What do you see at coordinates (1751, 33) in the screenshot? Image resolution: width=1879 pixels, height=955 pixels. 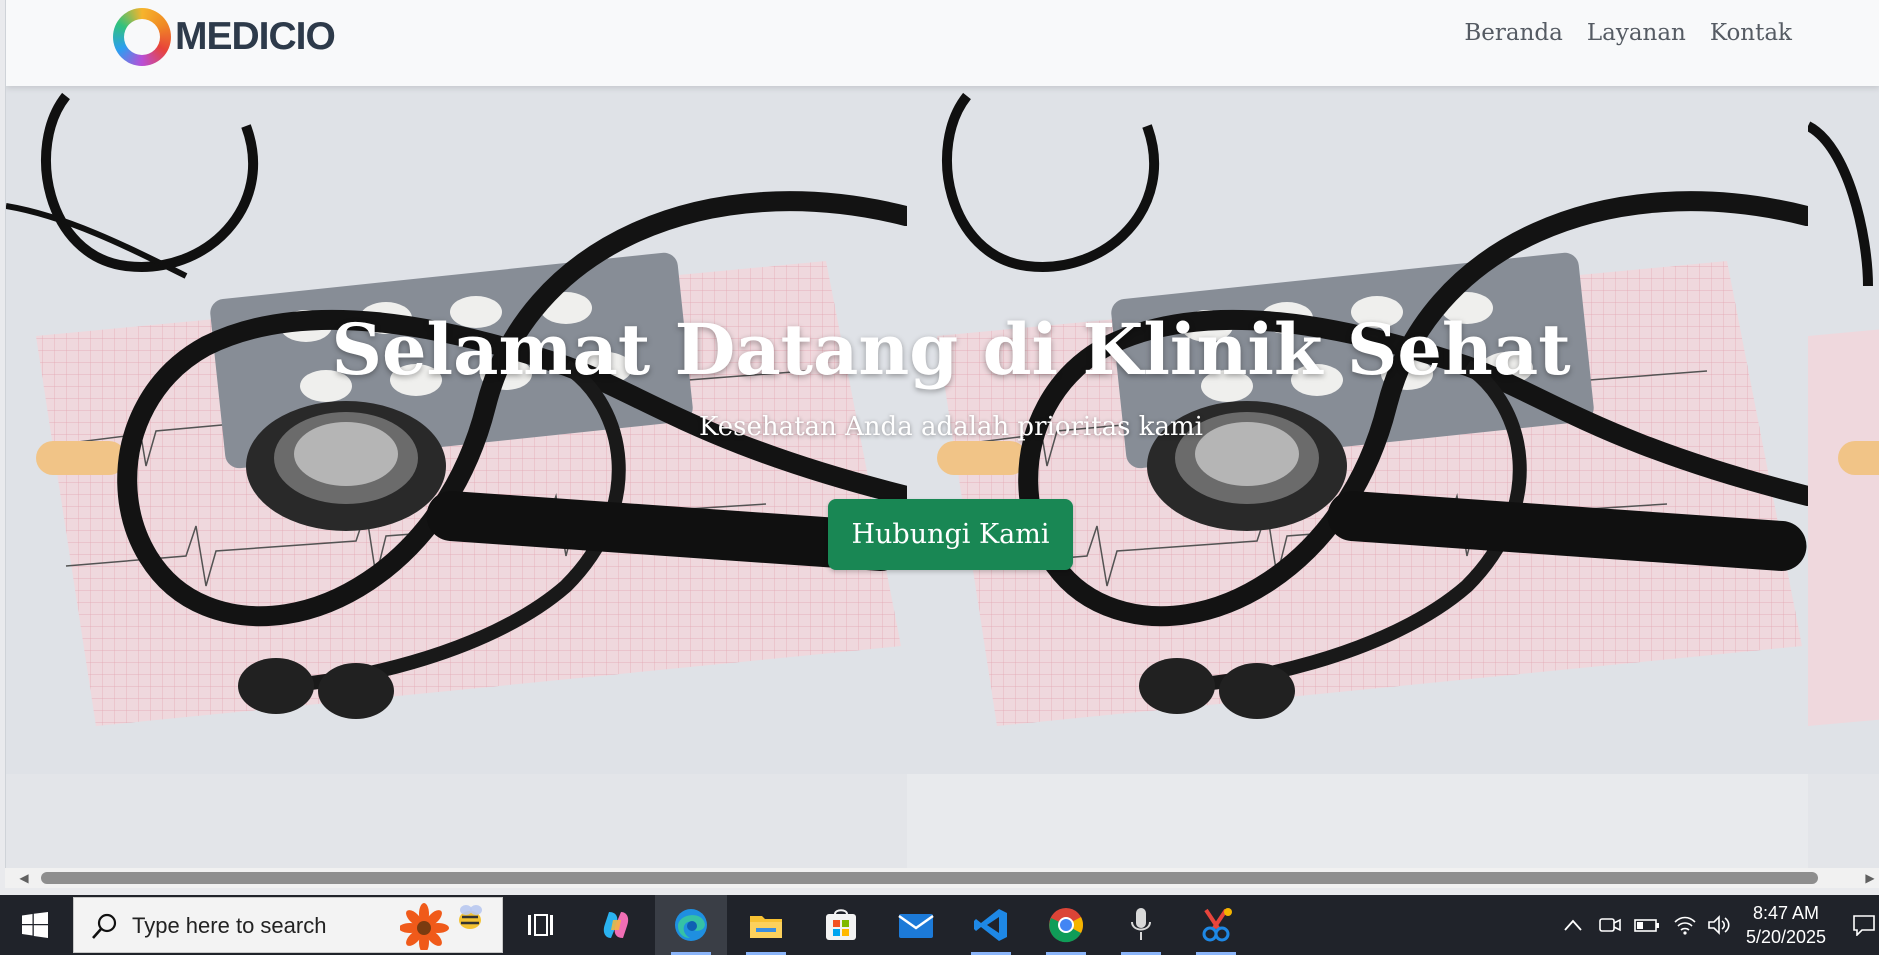 I see `nav-link-kontak: Kontak` at bounding box center [1751, 33].